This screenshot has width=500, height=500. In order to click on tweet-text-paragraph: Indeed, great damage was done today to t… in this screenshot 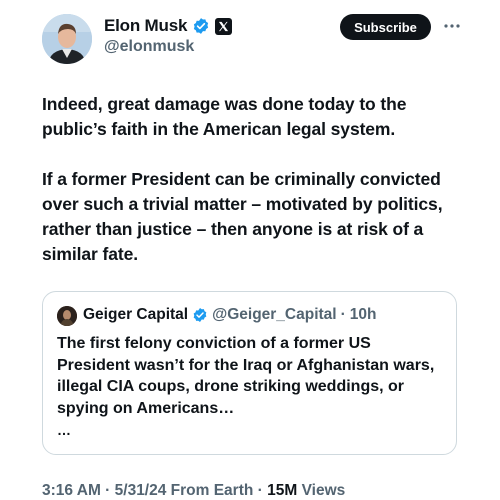, I will do `click(224, 116)`.